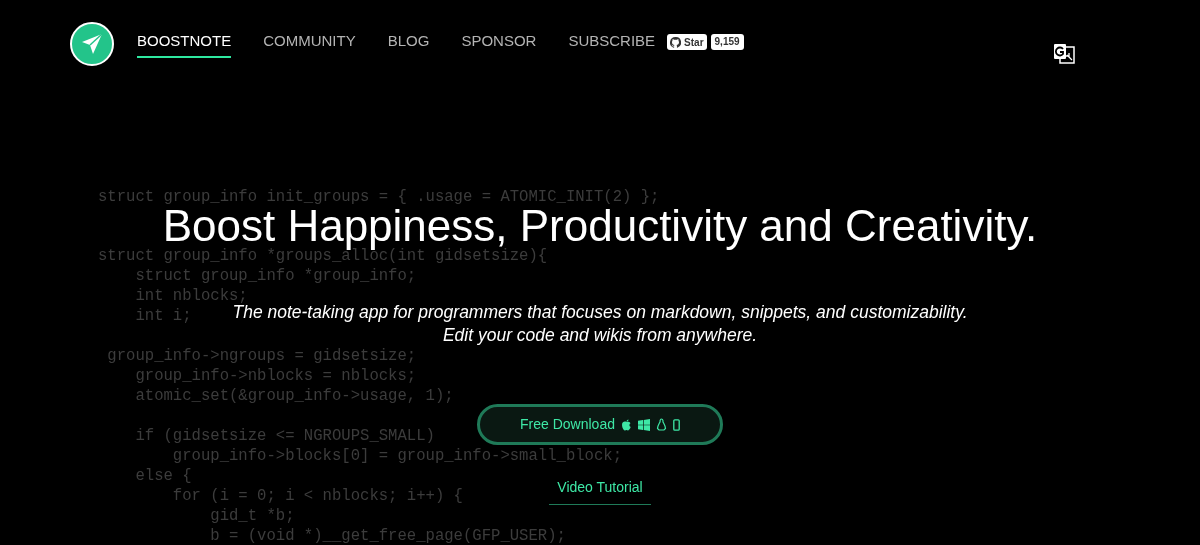  I want to click on nav-link: BOOSTNOTE, so click(184, 44).